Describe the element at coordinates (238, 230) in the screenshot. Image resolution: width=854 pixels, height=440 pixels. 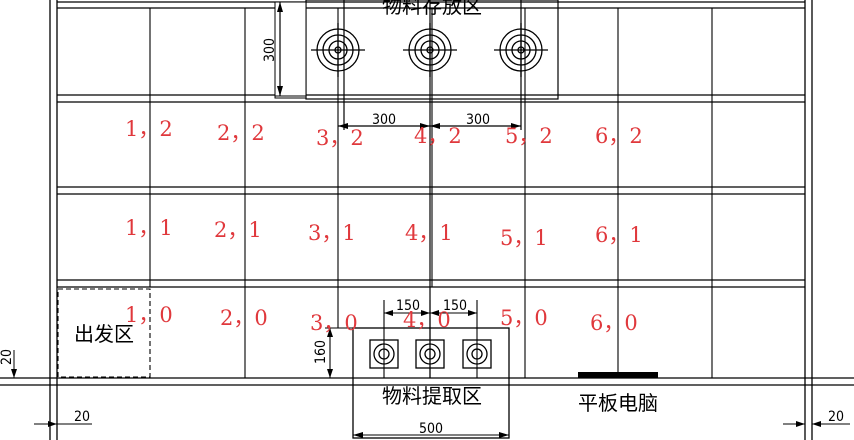
I see `coord-label: 2，1` at that location.